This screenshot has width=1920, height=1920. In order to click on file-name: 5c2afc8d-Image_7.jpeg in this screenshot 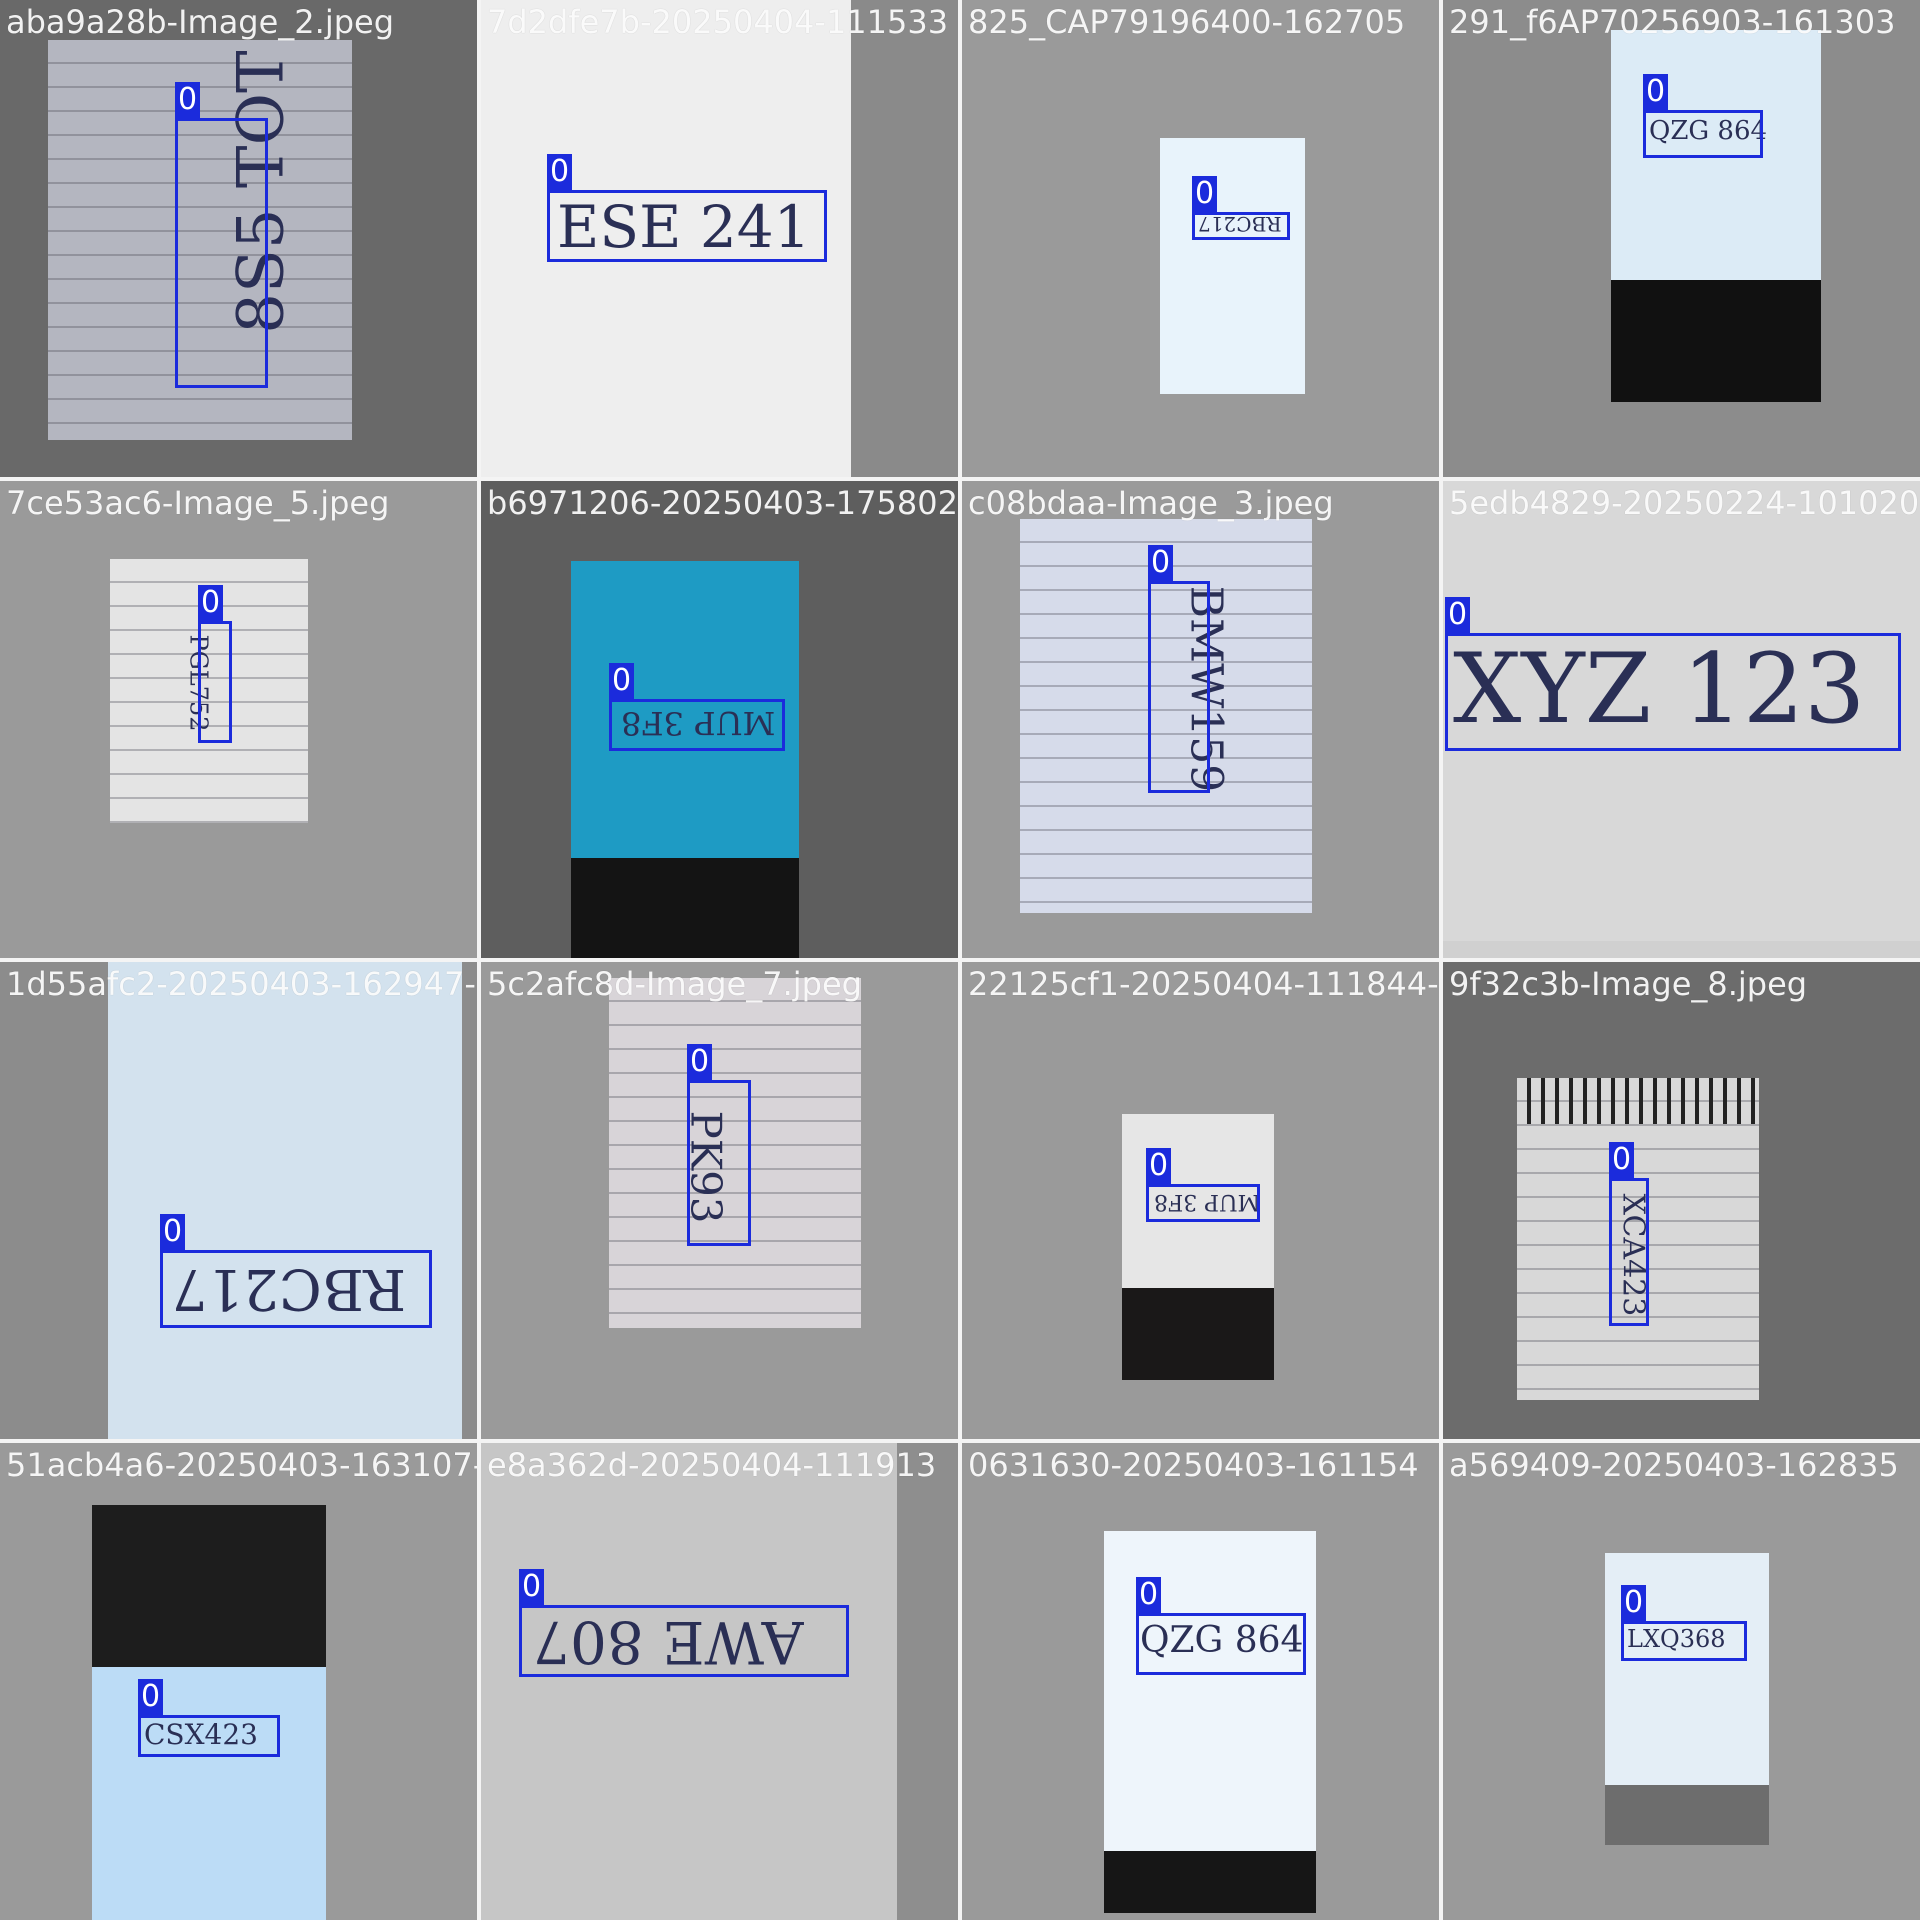, I will do `click(674, 984)`.